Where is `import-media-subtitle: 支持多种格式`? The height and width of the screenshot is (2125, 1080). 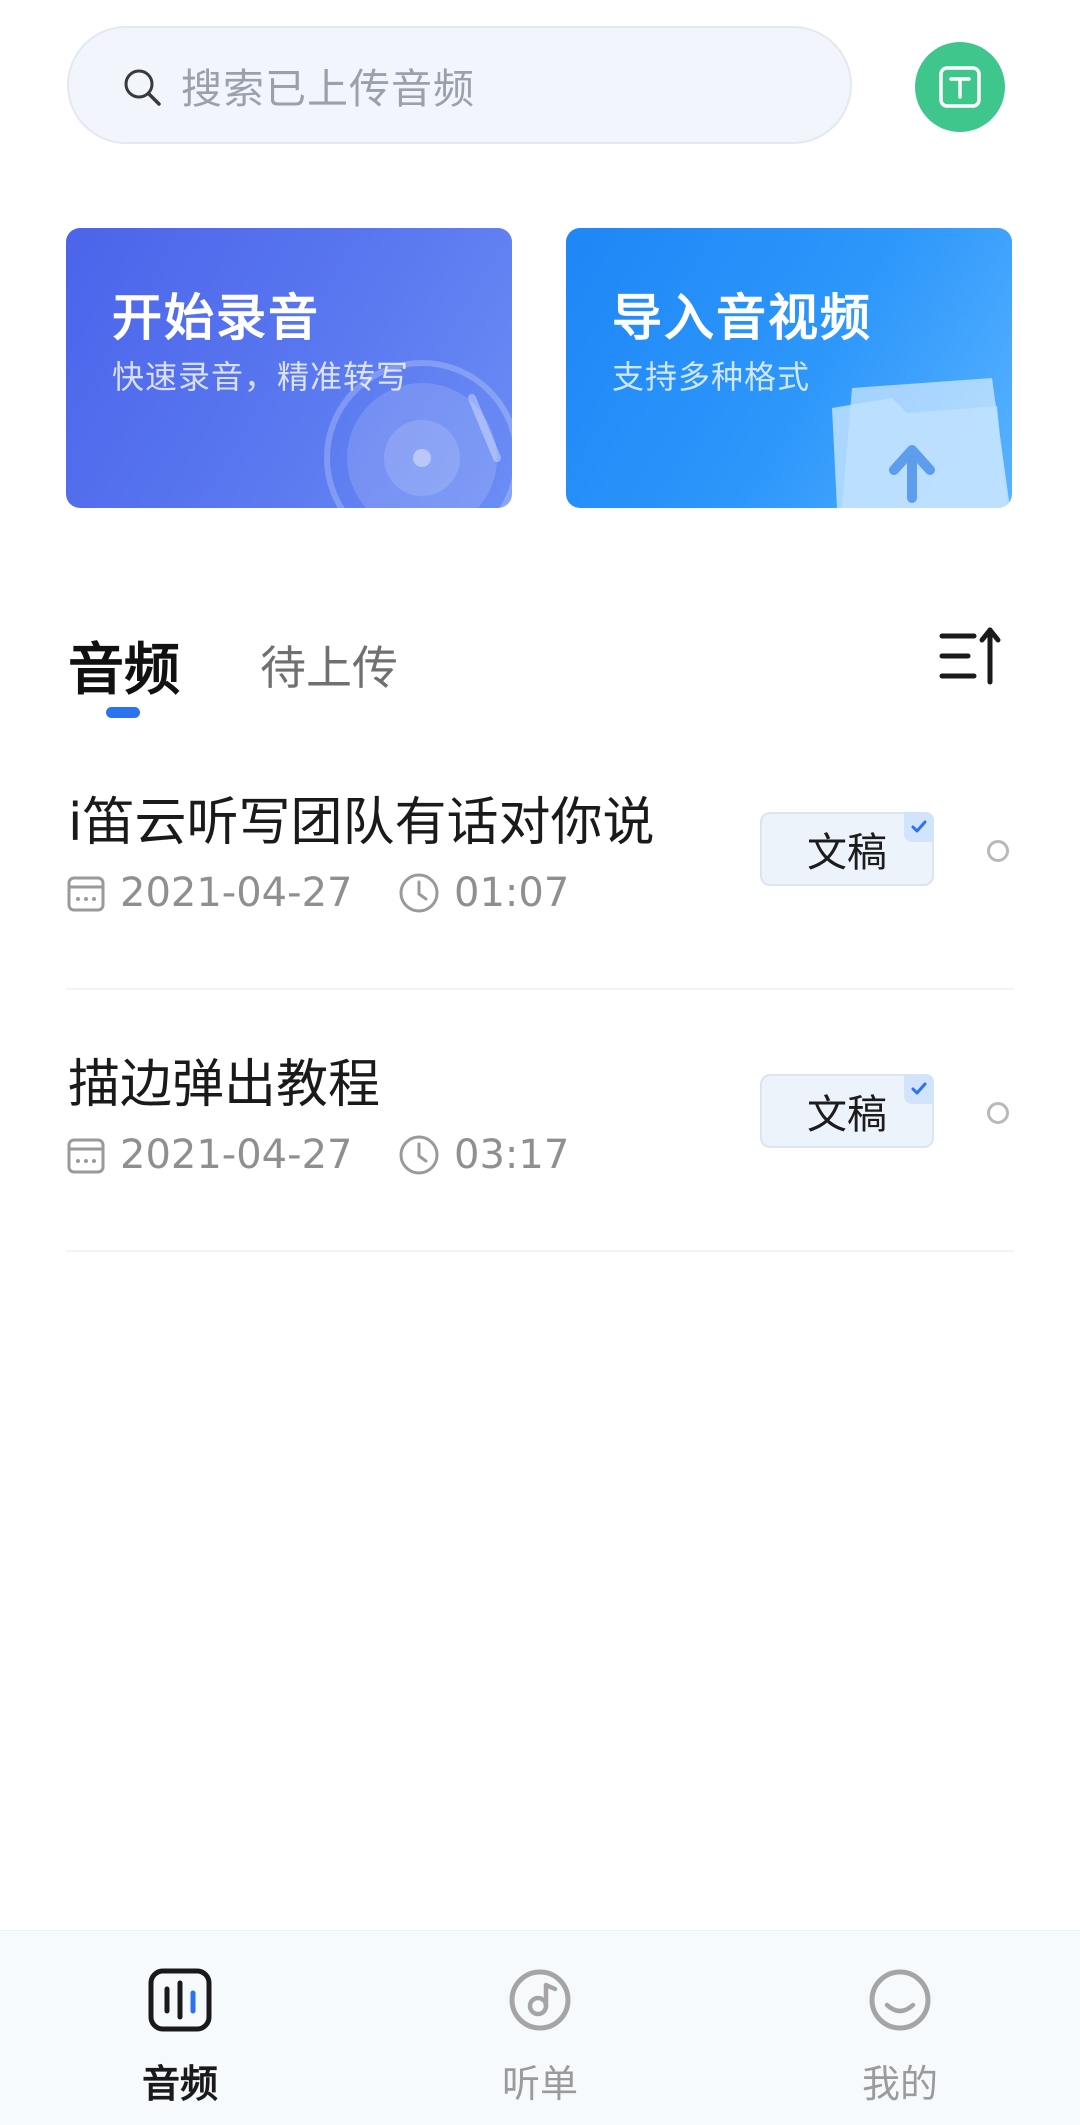
import-media-subtitle: 支持多种格式 is located at coordinates (711, 377).